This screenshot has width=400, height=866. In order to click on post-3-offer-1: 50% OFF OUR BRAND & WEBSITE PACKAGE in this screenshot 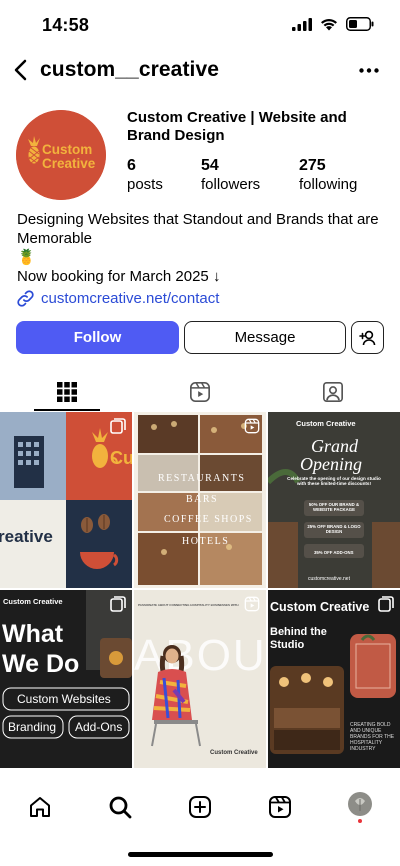, I will do `click(334, 507)`.